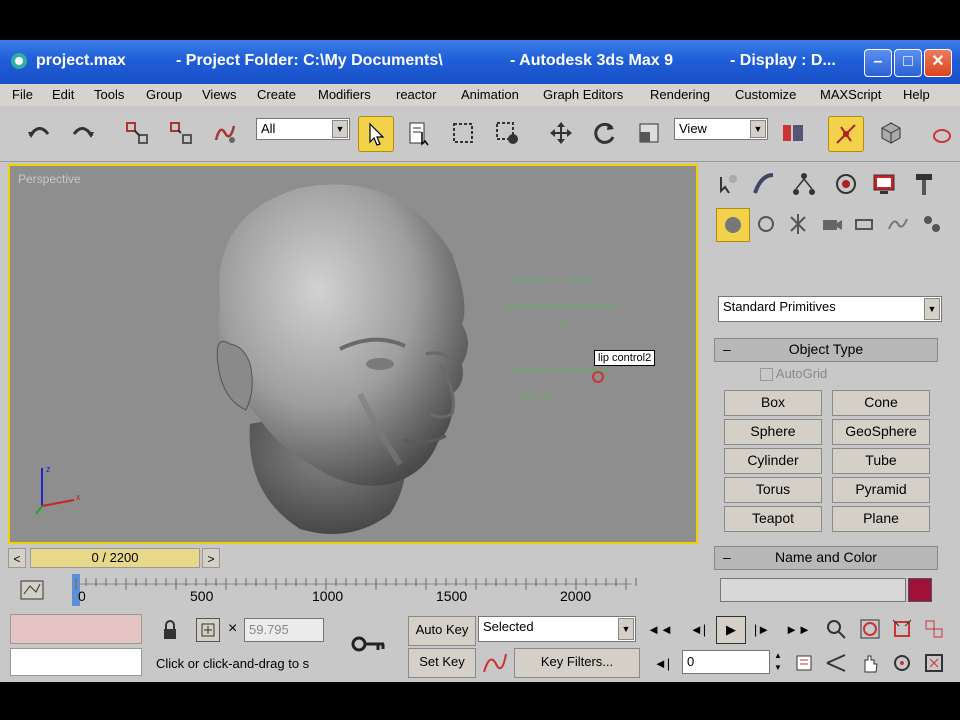 The width and height of the screenshot is (960, 720). I want to click on quick-render-button, so click(939, 133).